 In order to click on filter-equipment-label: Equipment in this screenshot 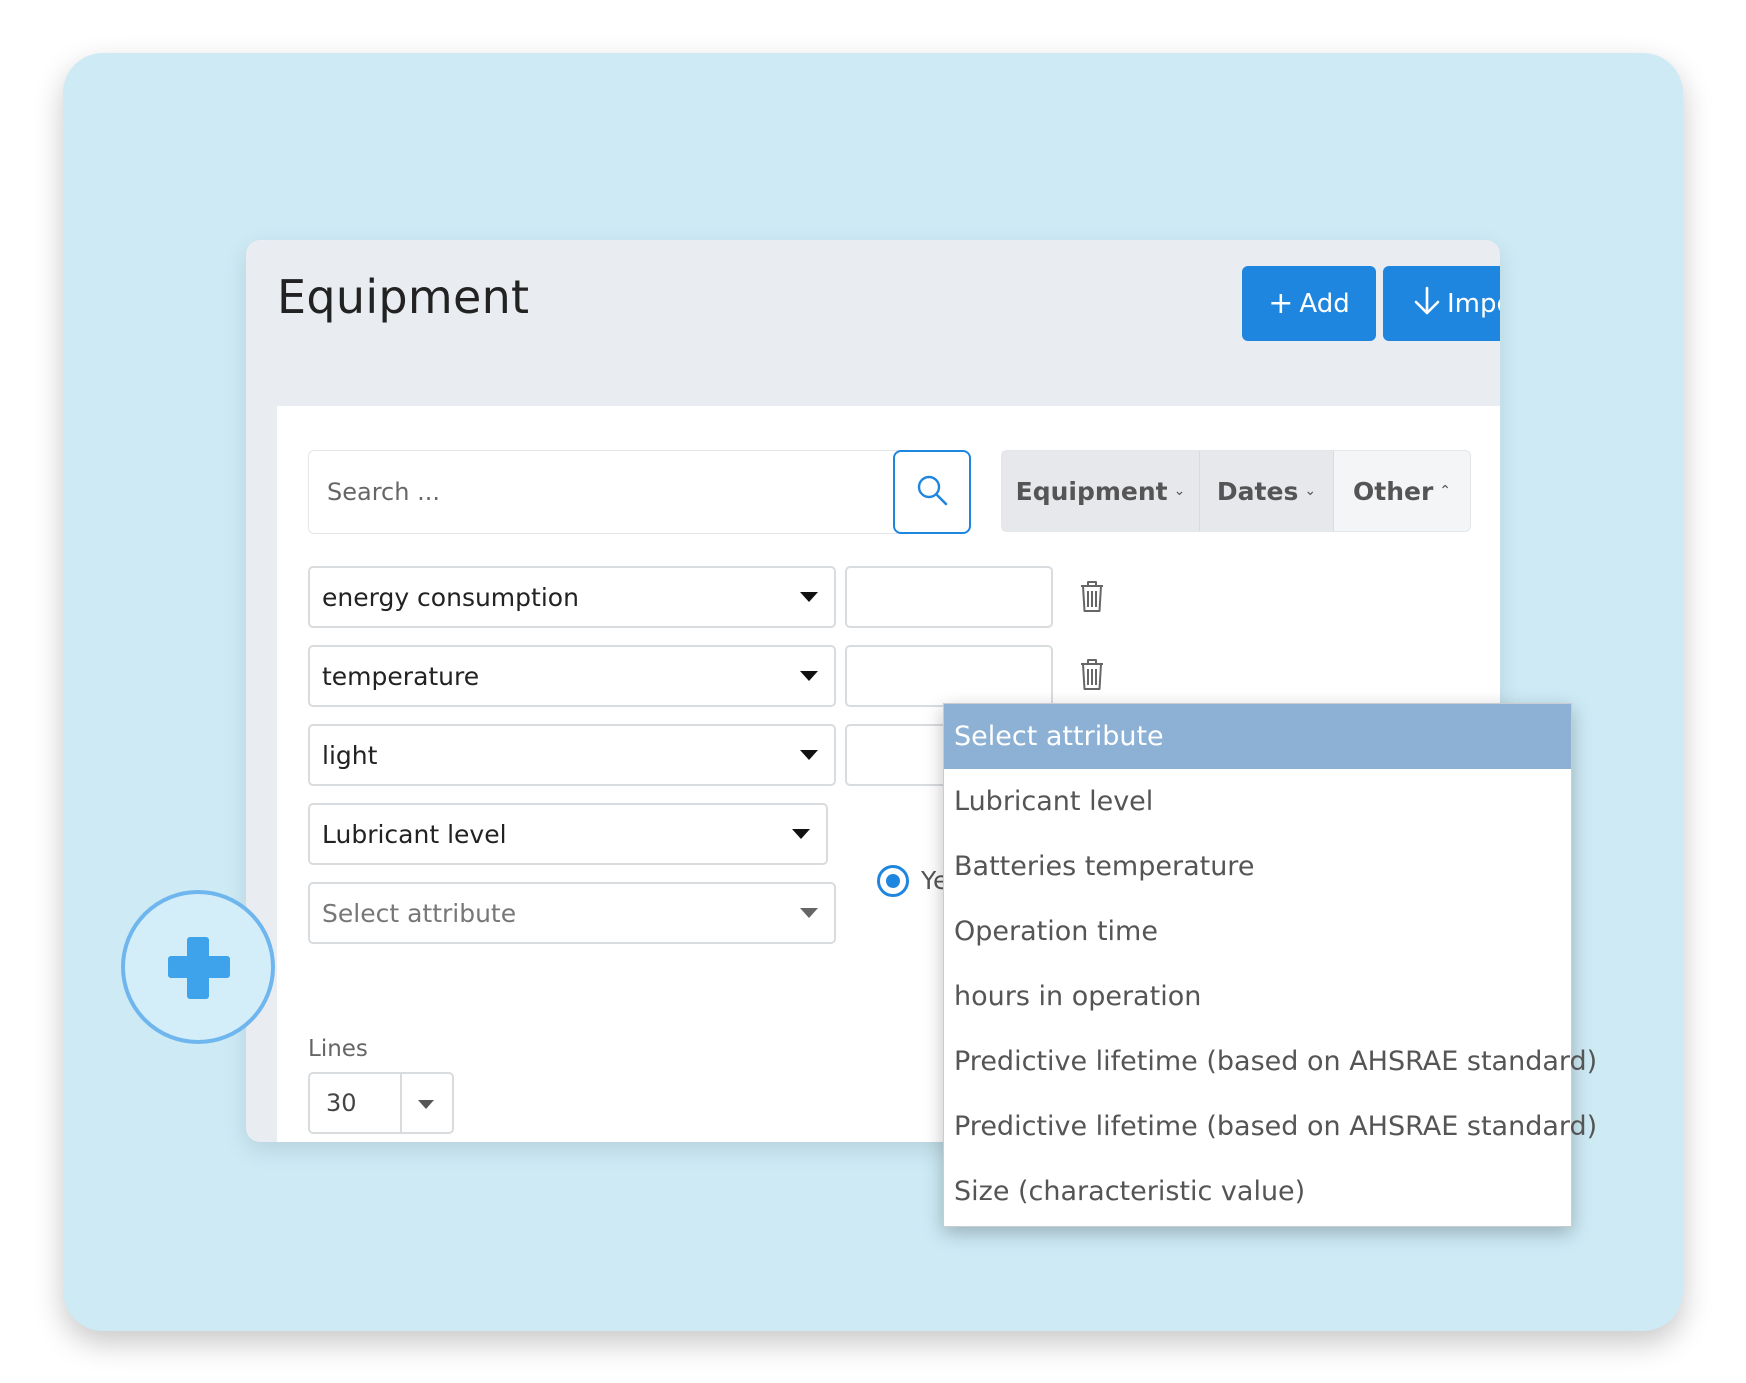, I will do `click(1091, 491)`.